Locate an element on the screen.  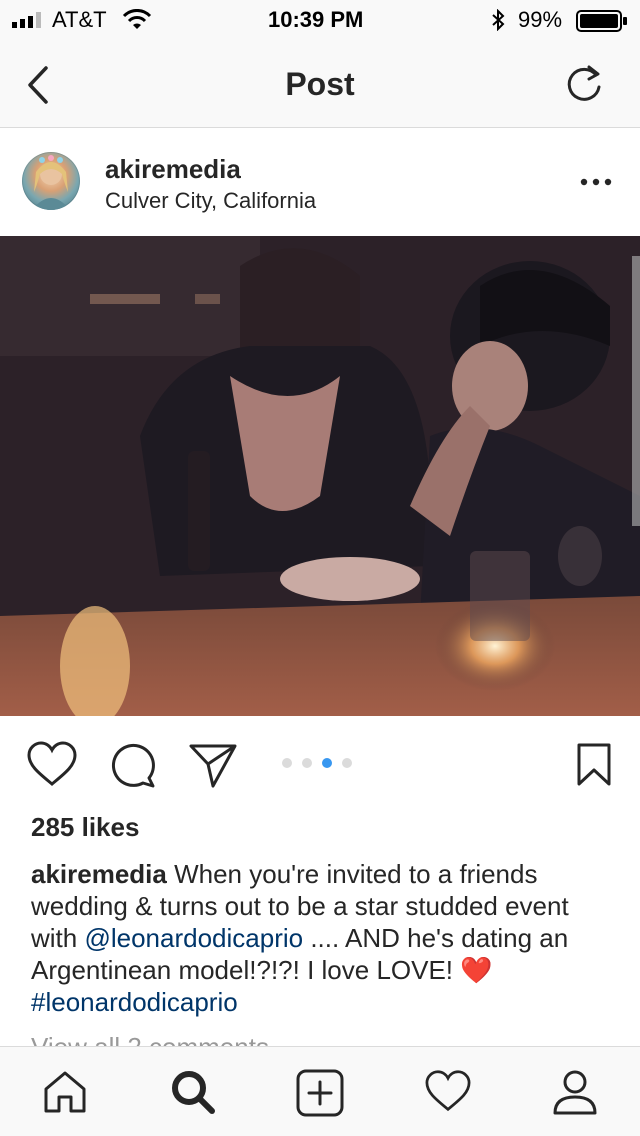
carrier-label: AT&T is located at coordinates (79, 19).